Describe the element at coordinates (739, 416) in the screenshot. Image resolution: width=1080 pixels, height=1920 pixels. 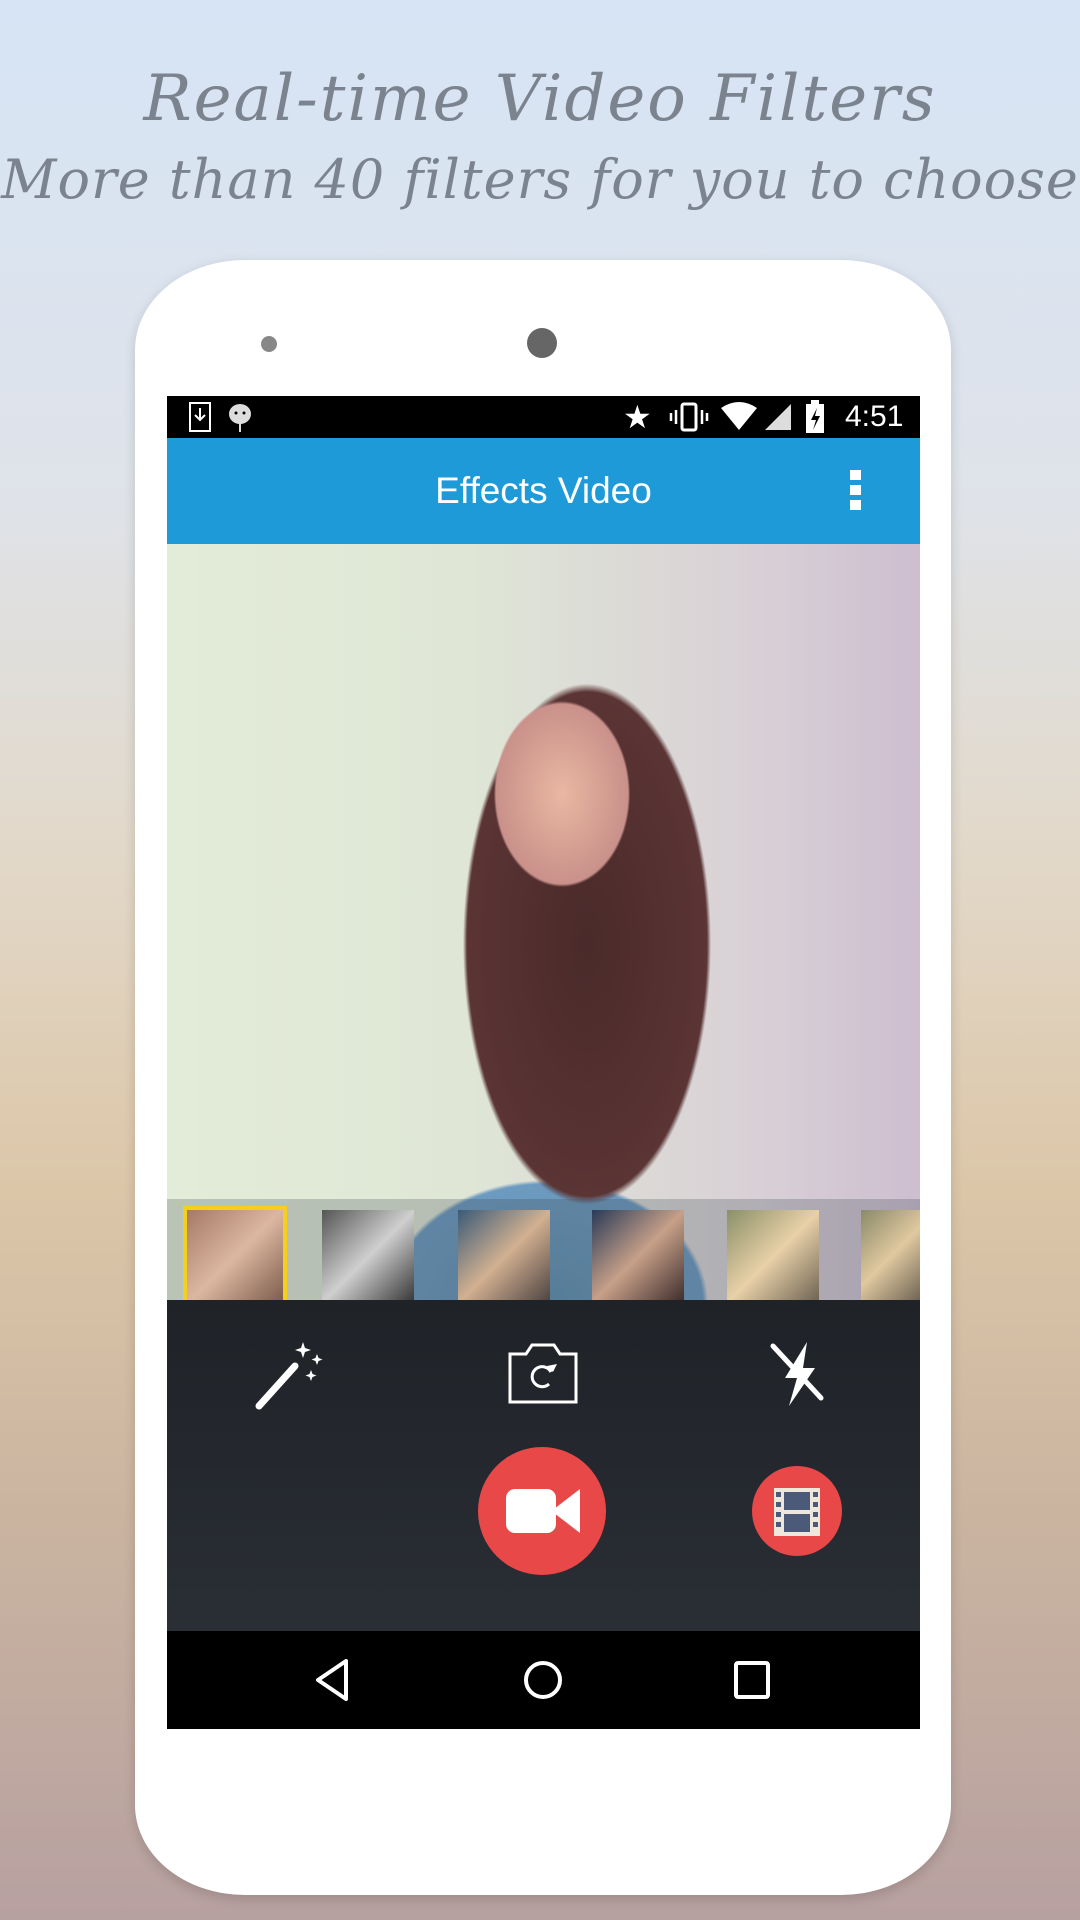
I see `wifi-icon` at that location.